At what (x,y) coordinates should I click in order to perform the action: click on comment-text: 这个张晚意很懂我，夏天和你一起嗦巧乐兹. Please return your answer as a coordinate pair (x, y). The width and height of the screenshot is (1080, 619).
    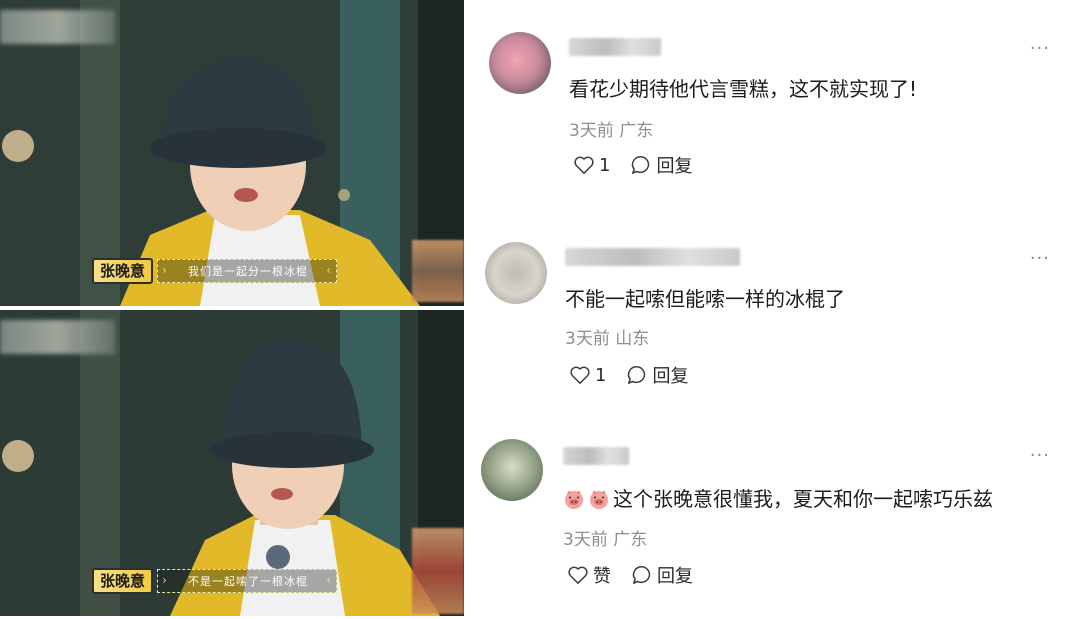
    Looking at the image, I should click on (778, 497).